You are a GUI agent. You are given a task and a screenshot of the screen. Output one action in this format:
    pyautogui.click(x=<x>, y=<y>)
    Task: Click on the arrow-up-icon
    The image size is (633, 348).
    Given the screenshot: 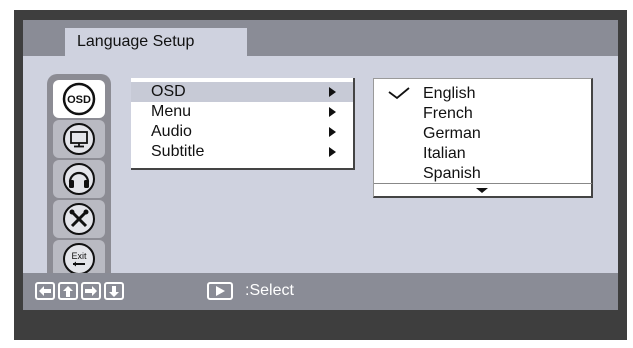 What is the action you would take?
    pyautogui.click(x=68, y=291)
    